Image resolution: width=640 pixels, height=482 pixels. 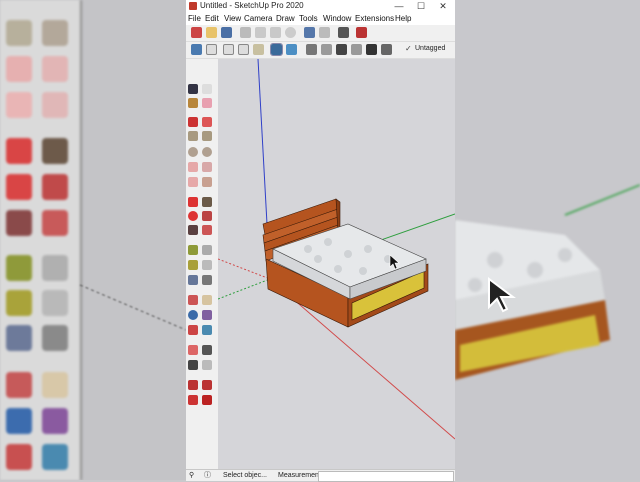 What do you see at coordinates (196, 32) in the screenshot?
I see `new-file-icon` at bounding box center [196, 32].